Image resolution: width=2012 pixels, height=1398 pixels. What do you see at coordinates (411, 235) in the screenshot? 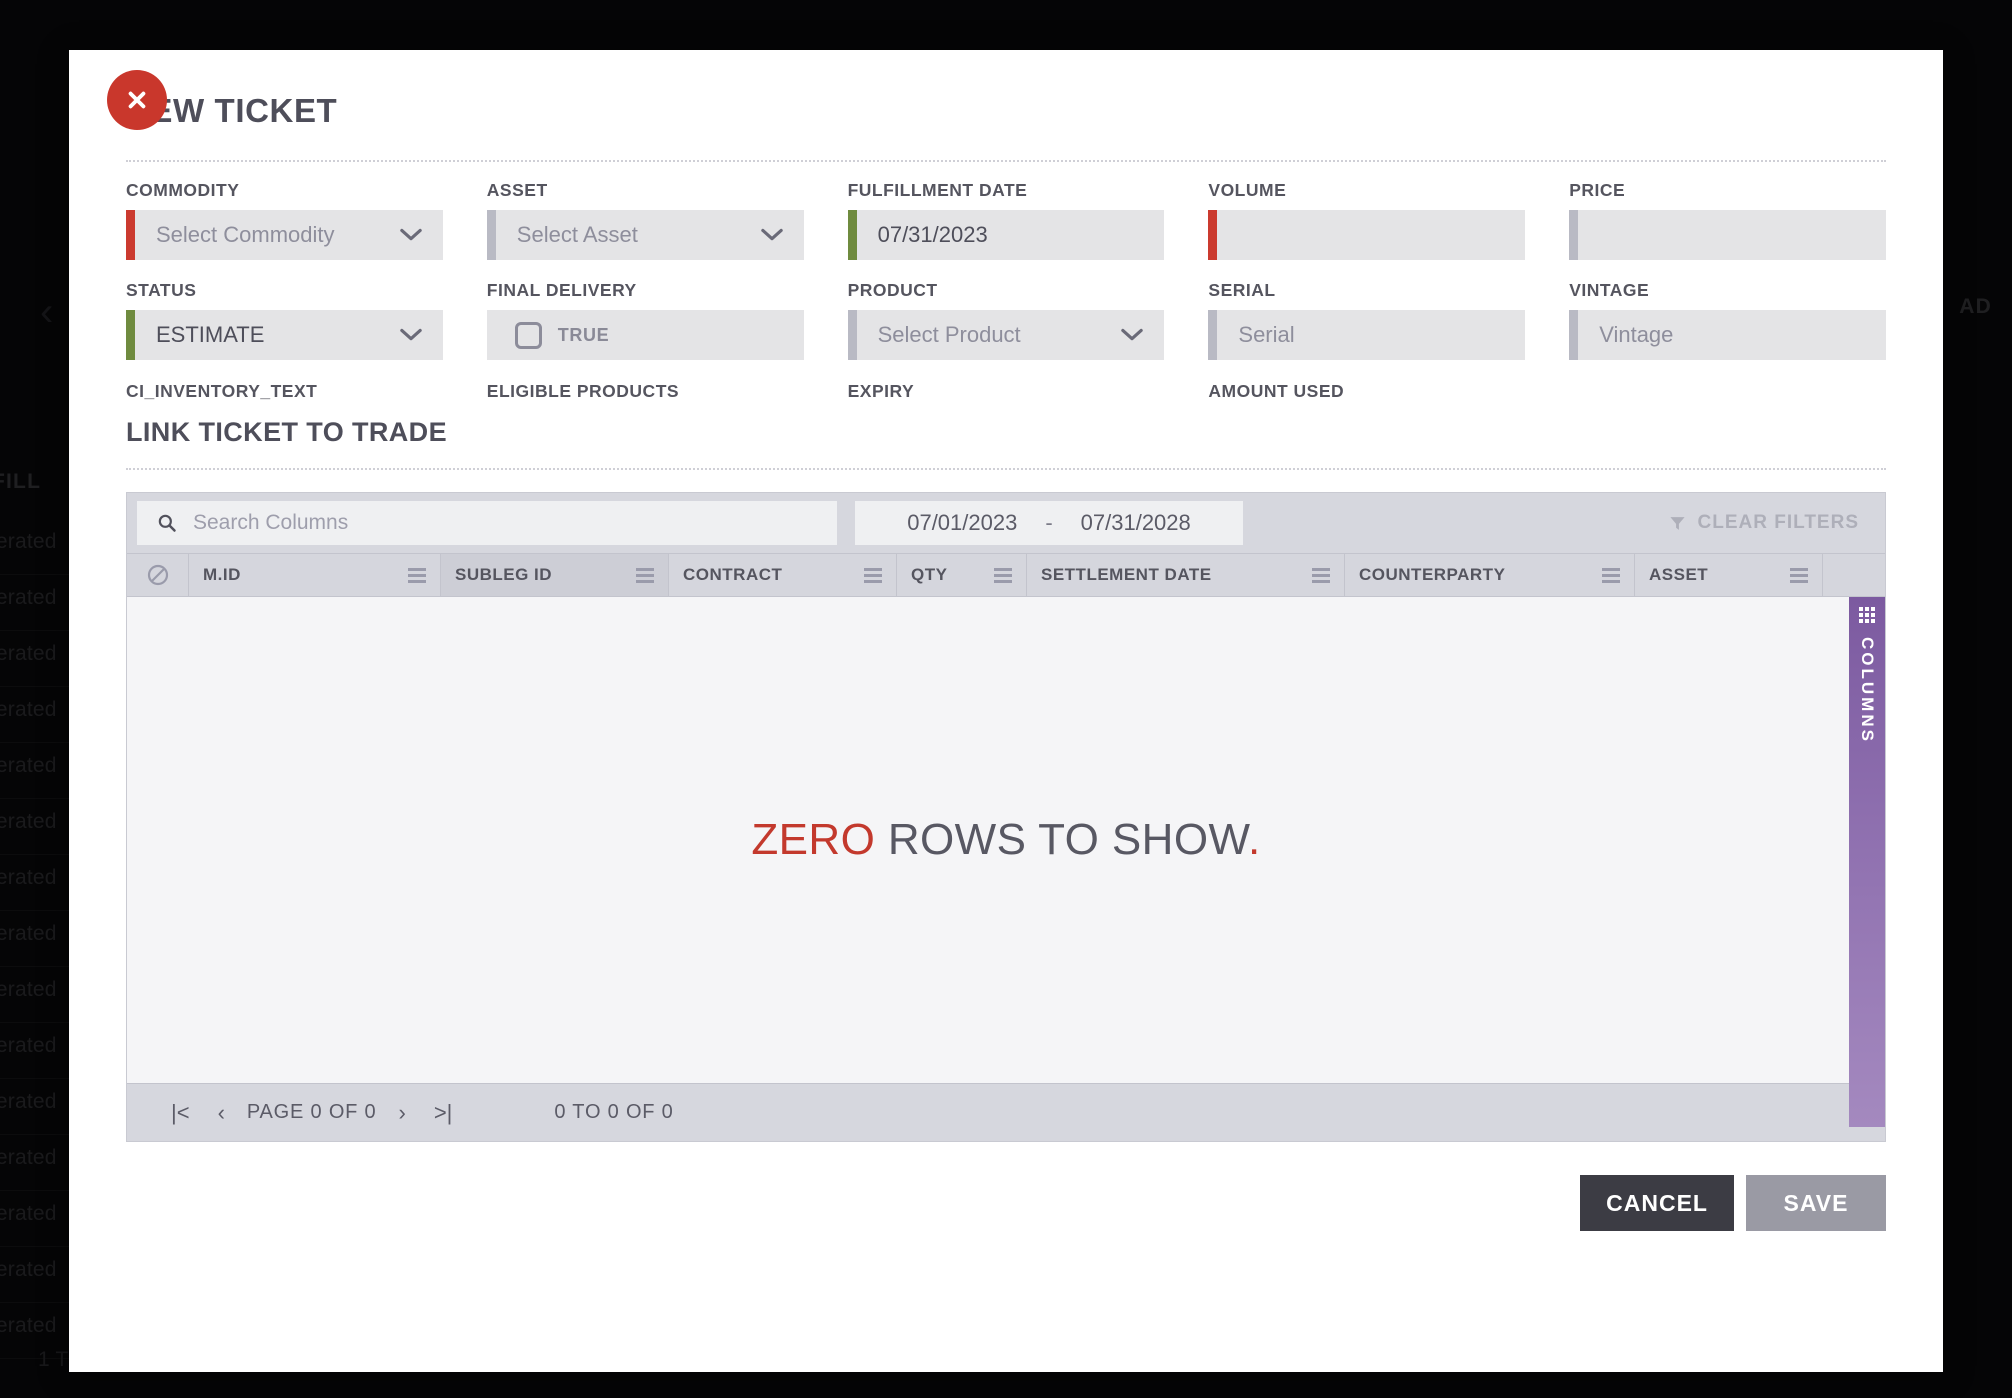
I see `chevron-down-icon` at bounding box center [411, 235].